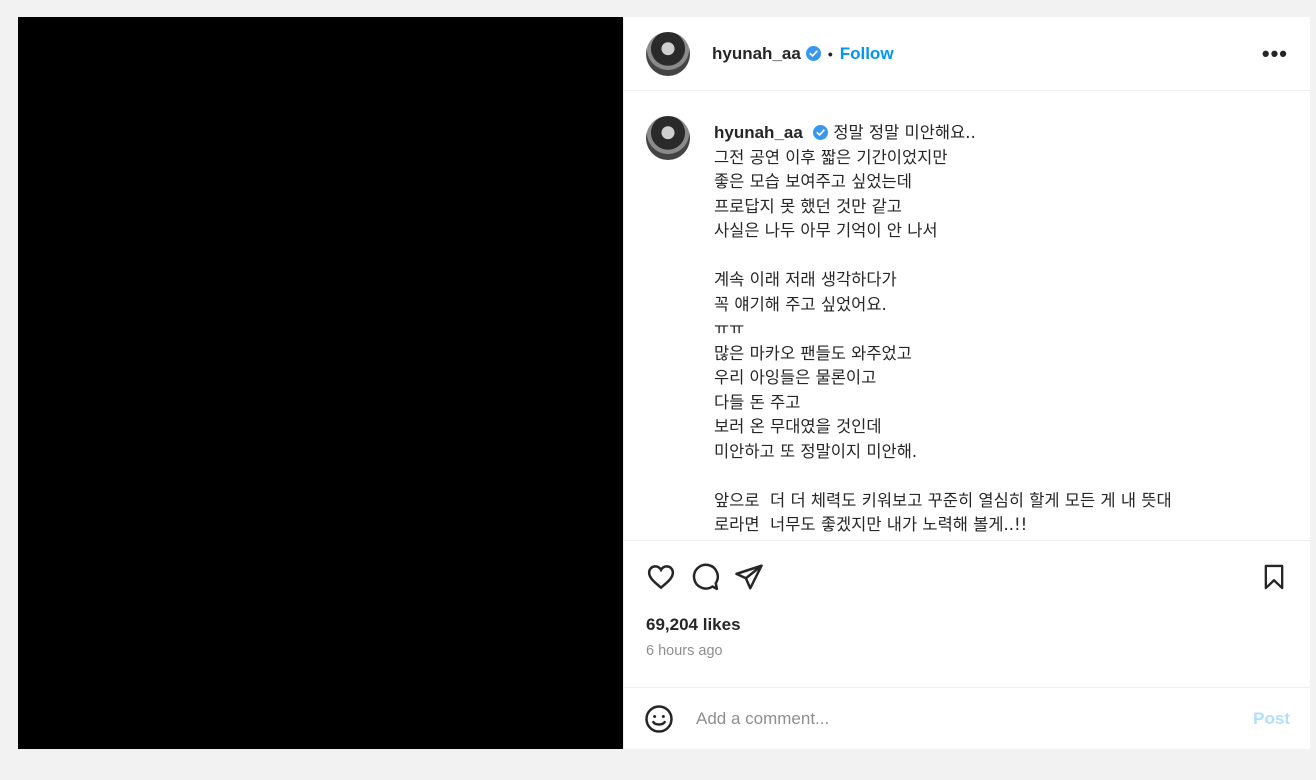 The width and height of the screenshot is (1316, 780). I want to click on avatar, so click(668, 53).